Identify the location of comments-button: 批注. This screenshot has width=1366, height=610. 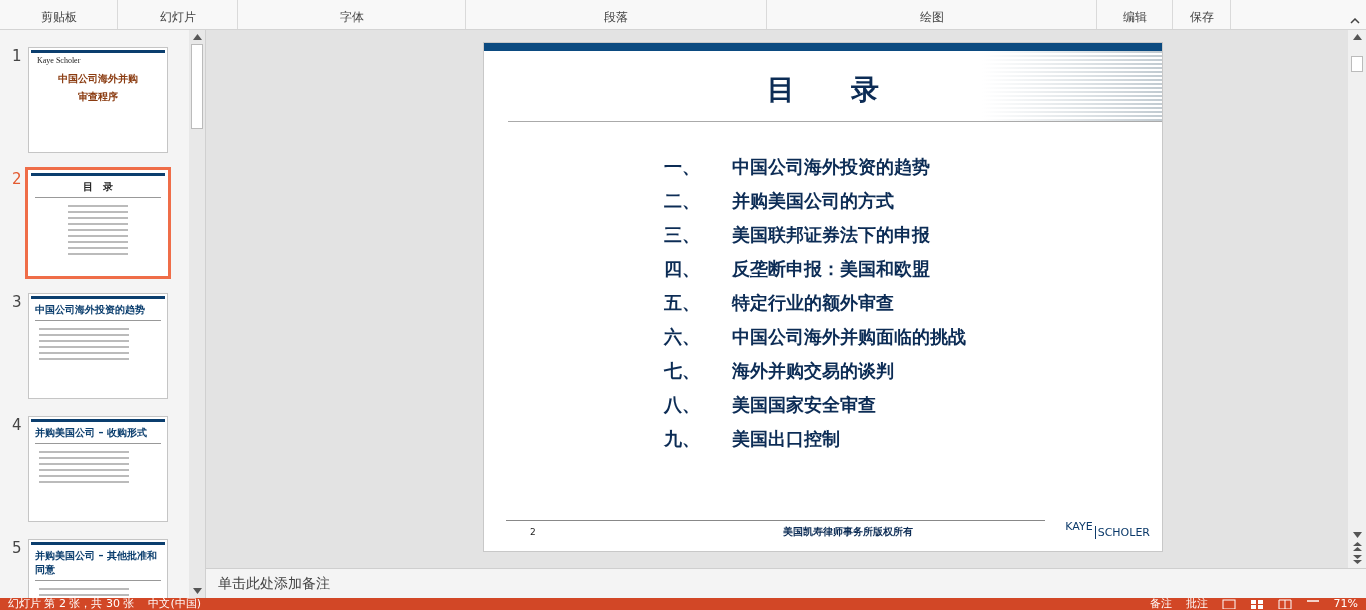
(1196, 604).